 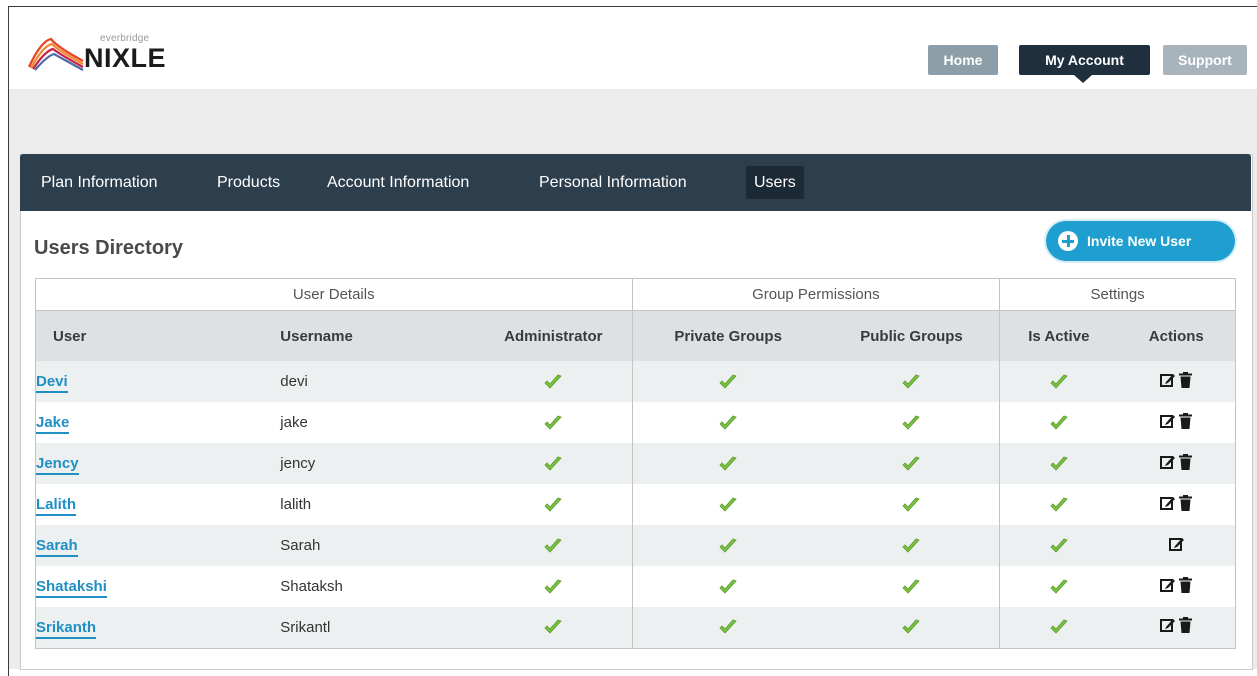 I want to click on username-cell: jency, so click(x=298, y=463).